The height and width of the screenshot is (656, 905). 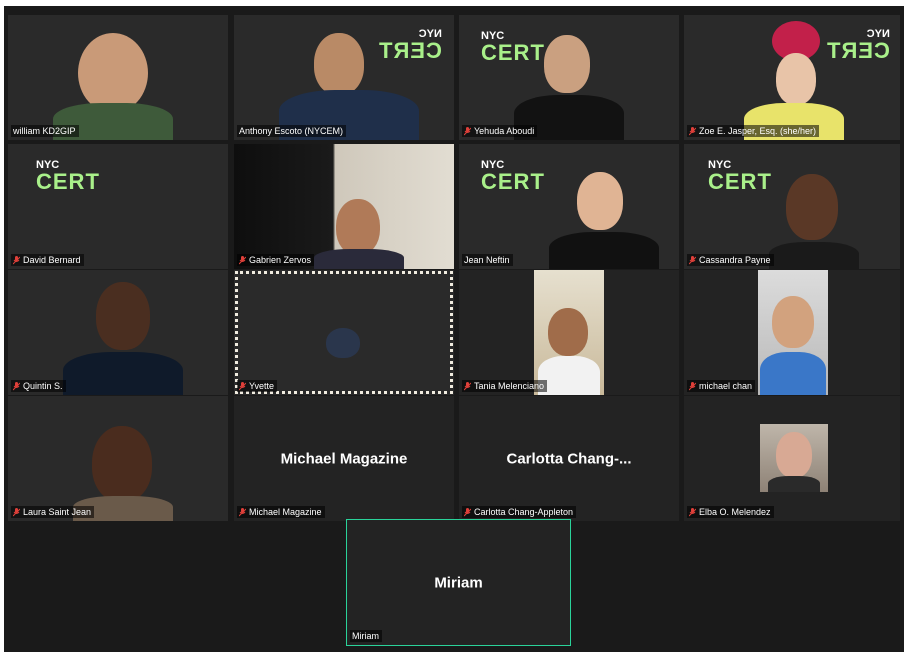 I want to click on participant-tile: NYC CERT Yehuda Aboudi, so click(x=569, y=77).